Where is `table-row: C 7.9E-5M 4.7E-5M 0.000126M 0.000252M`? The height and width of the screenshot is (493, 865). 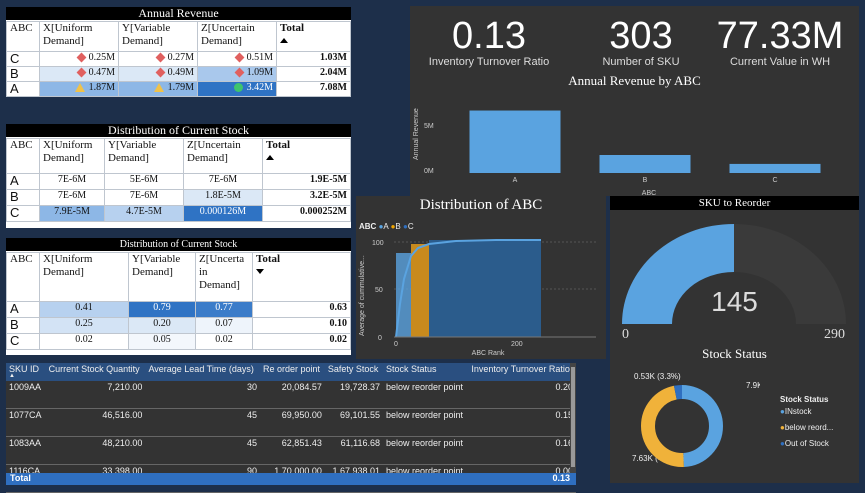
table-row: C 7.9E-5M 4.7E-5M 0.000126M 0.000252M is located at coordinates (178, 213).